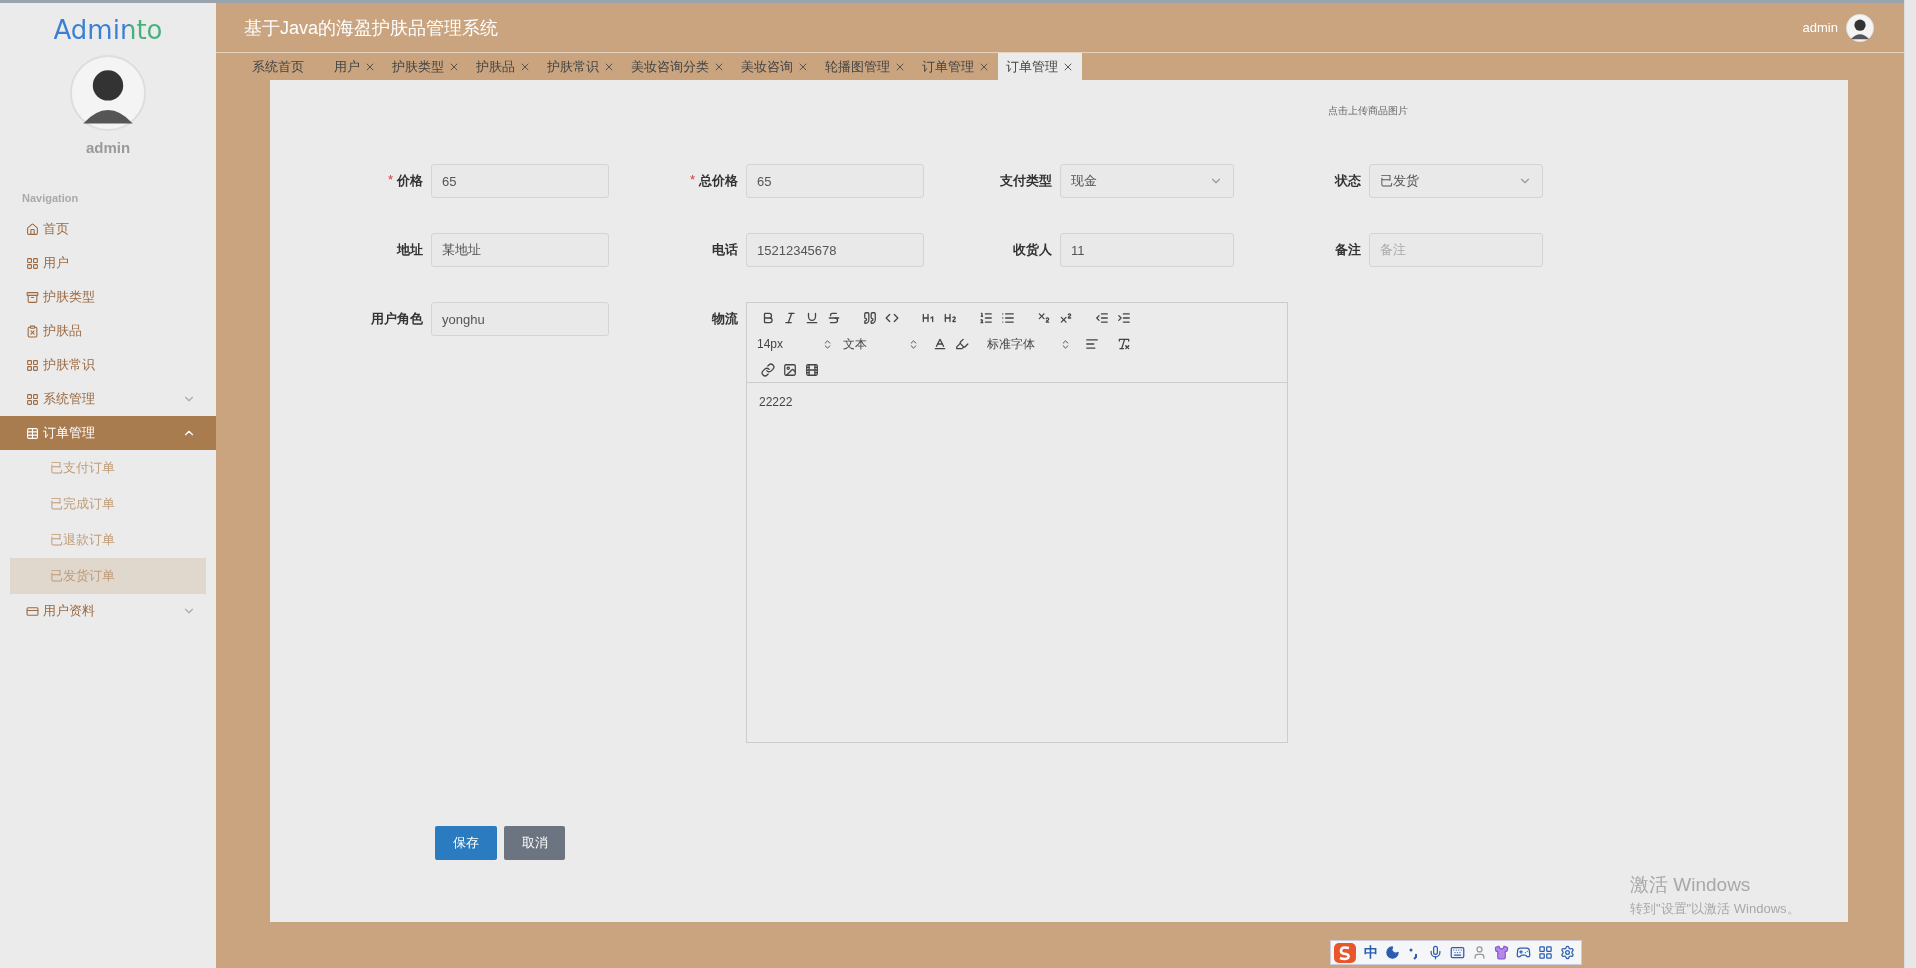 The height and width of the screenshot is (968, 1916). Describe the element at coordinates (108, 229) in the screenshot. I see `sidebar-item: 首页` at that location.